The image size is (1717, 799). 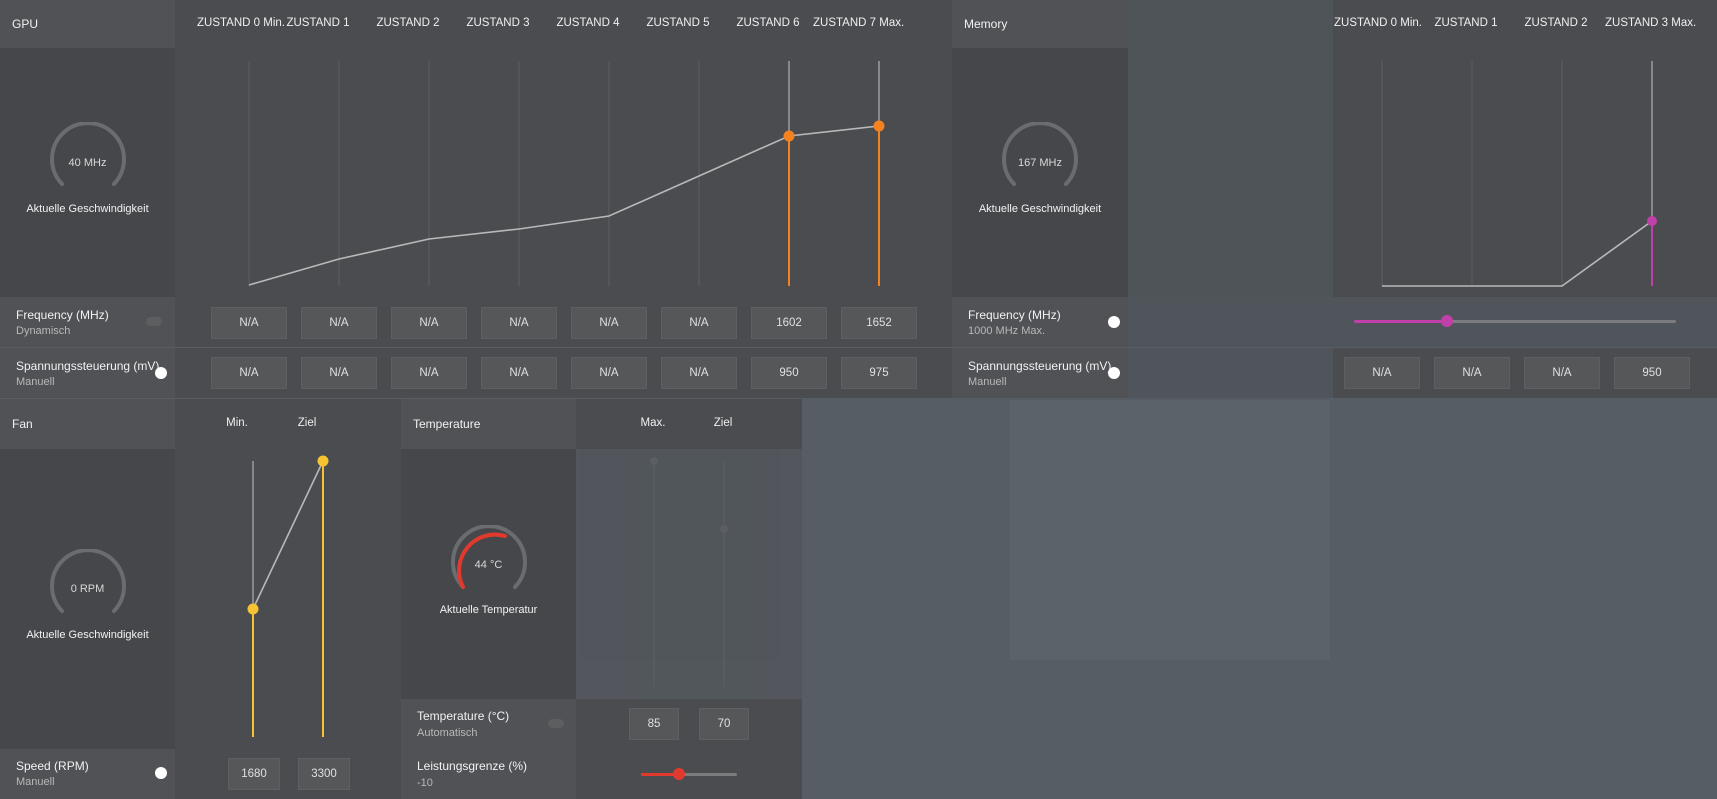 What do you see at coordinates (288, 774) in the screenshot?
I see `fan-speed-values: 1680 3300` at bounding box center [288, 774].